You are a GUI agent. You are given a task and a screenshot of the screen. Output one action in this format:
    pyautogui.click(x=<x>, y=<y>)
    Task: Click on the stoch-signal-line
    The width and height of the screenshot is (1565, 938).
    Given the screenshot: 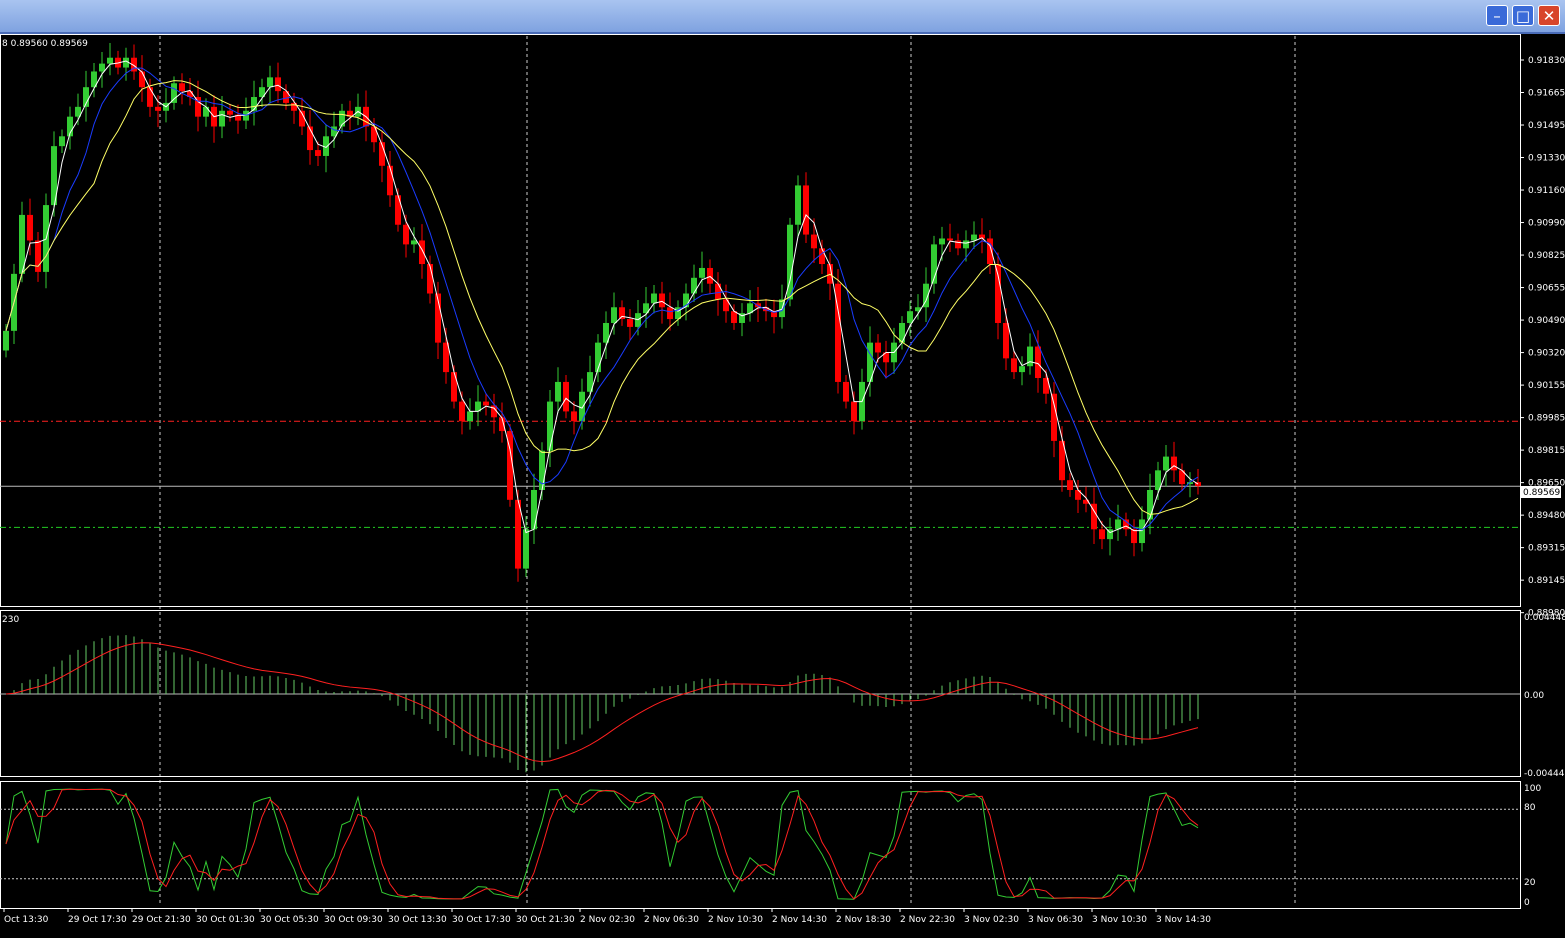 What is the action you would take?
    pyautogui.click(x=602, y=844)
    